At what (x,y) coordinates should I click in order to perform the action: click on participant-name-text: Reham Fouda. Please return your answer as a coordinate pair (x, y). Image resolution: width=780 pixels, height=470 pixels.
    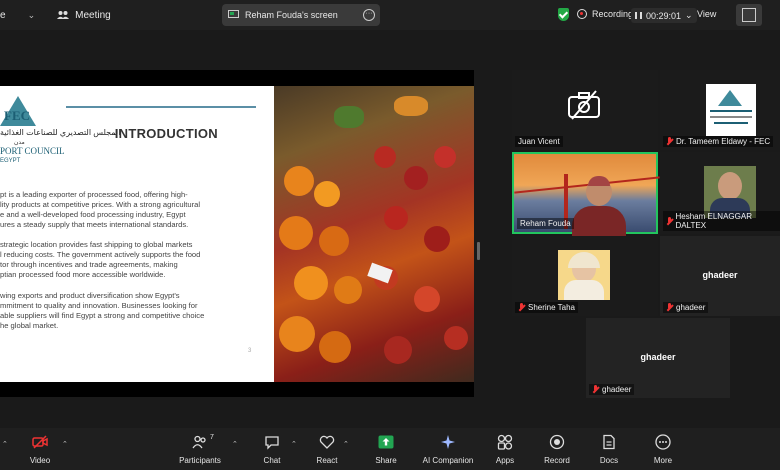
    Looking at the image, I should click on (545, 223).